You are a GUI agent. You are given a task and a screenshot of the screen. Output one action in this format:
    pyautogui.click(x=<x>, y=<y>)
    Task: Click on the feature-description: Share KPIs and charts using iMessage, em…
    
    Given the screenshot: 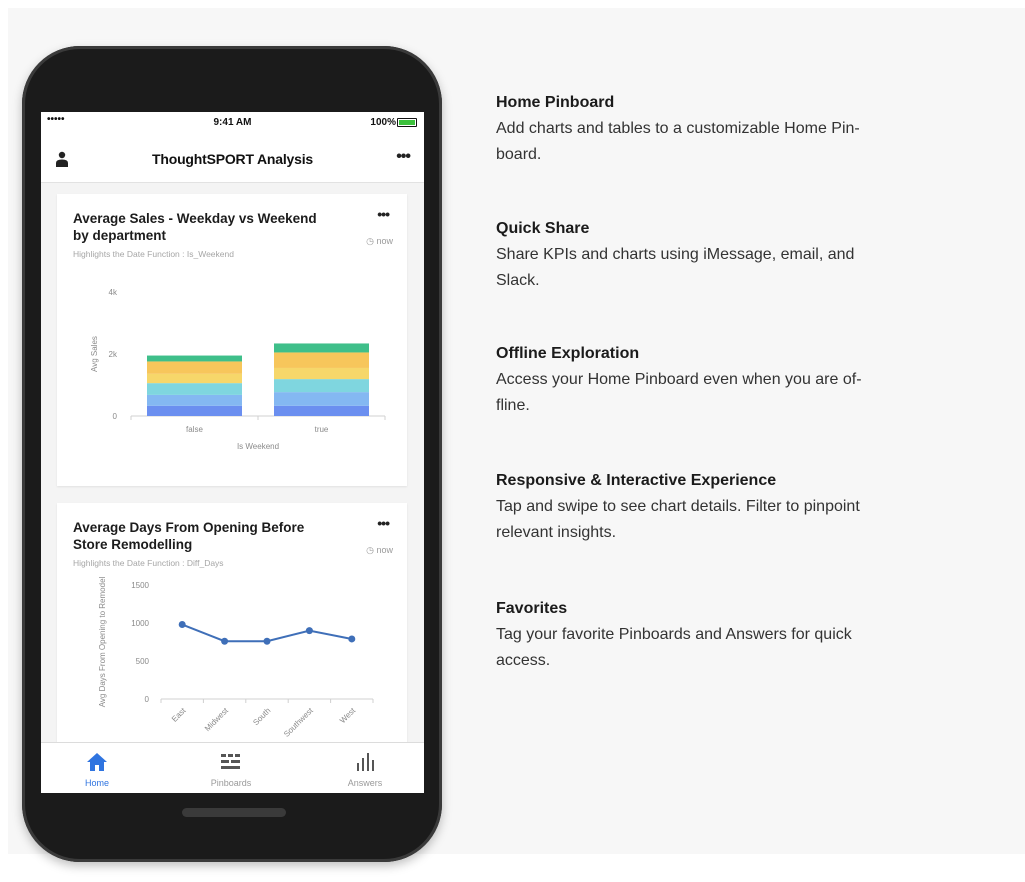 What is the action you would take?
    pyautogui.click(x=751, y=268)
    